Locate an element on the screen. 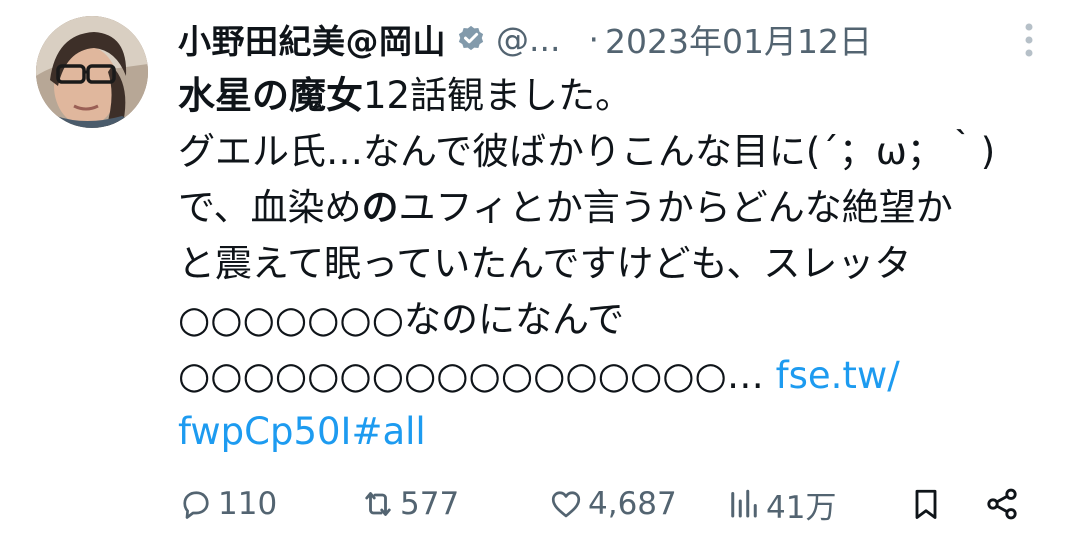 The image size is (1080, 551). tweet-line-3: で、血染めのユフィとか言うからどんな絶望か is located at coordinates (608, 208).